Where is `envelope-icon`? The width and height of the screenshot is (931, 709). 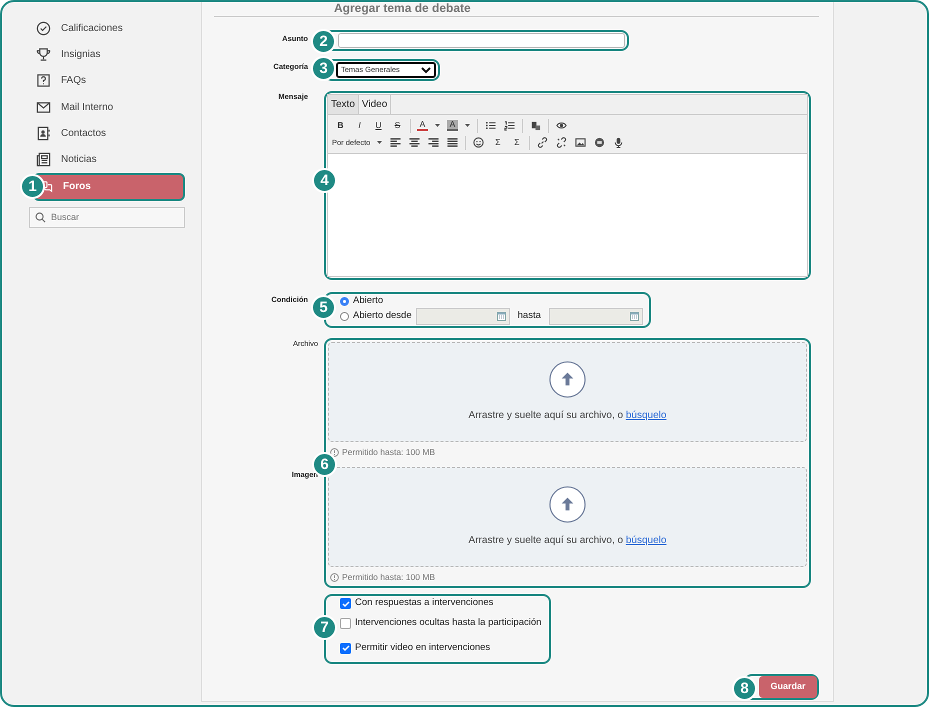 envelope-icon is located at coordinates (43, 107).